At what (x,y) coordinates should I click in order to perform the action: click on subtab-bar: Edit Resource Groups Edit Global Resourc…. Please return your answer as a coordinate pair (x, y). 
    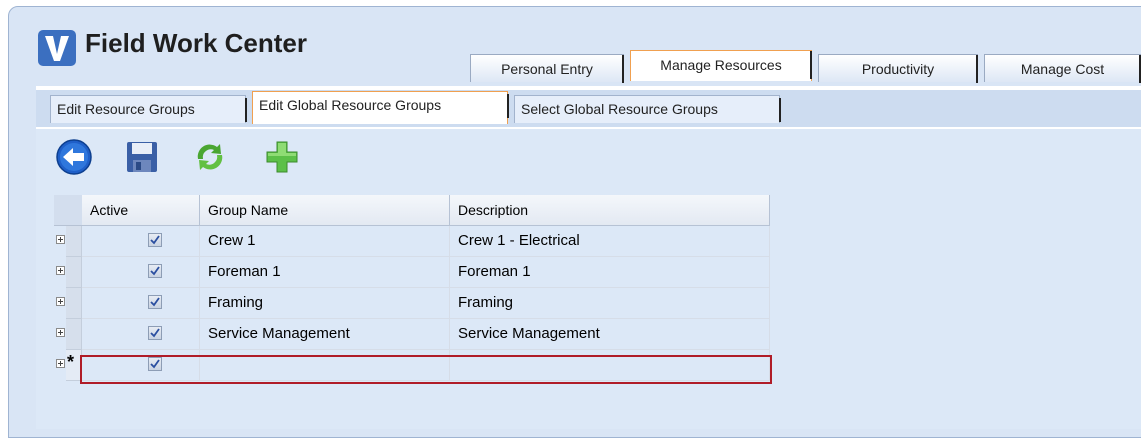
    Looking at the image, I should click on (588, 109).